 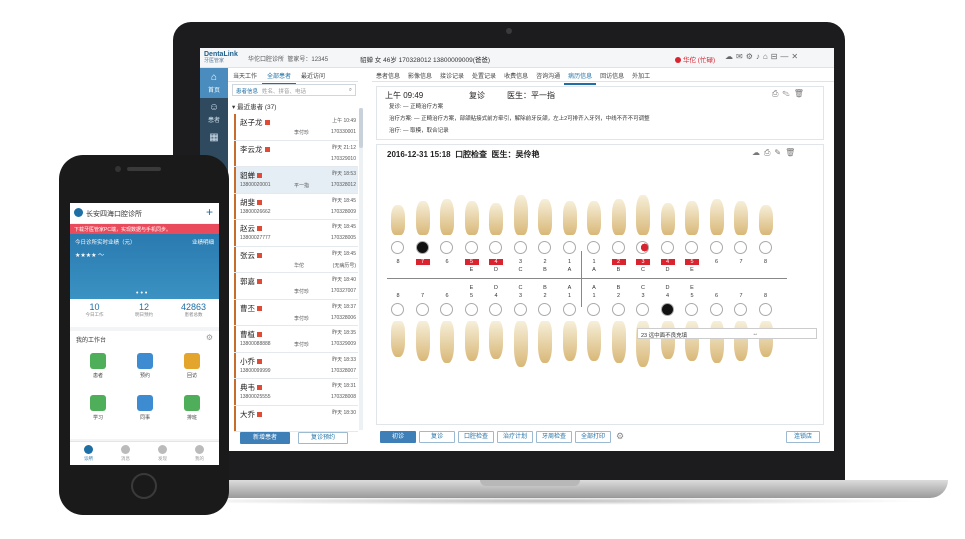 What do you see at coordinates (775, 153) in the screenshot?
I see `exam-actions: ☁⎙✎🗑` at bounding box center [775, 153].